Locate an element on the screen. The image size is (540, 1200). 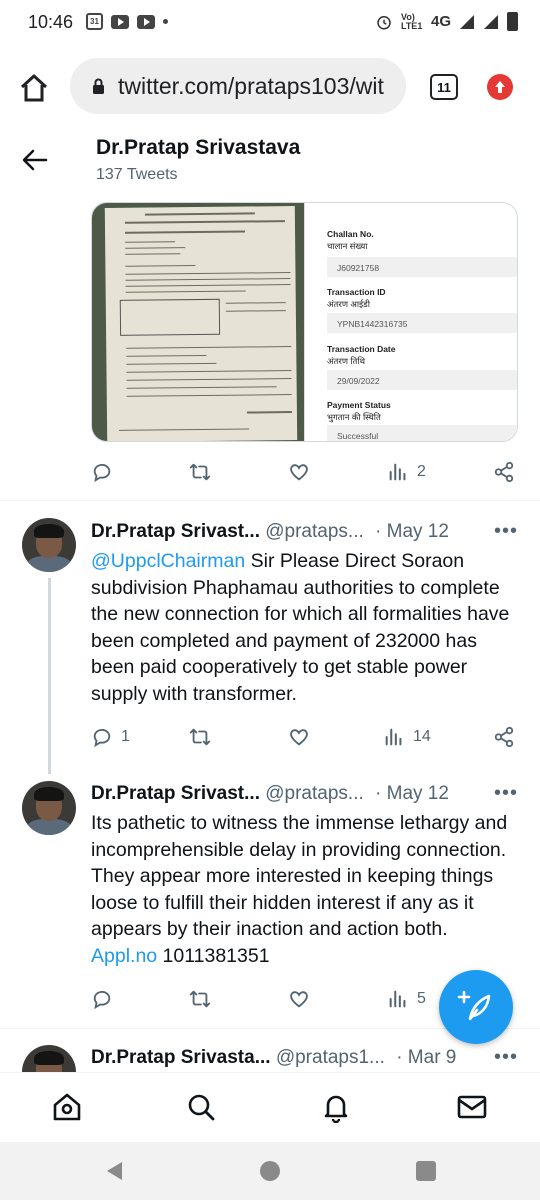
calendar-icon: 31 is located at coordinates (94, 21).